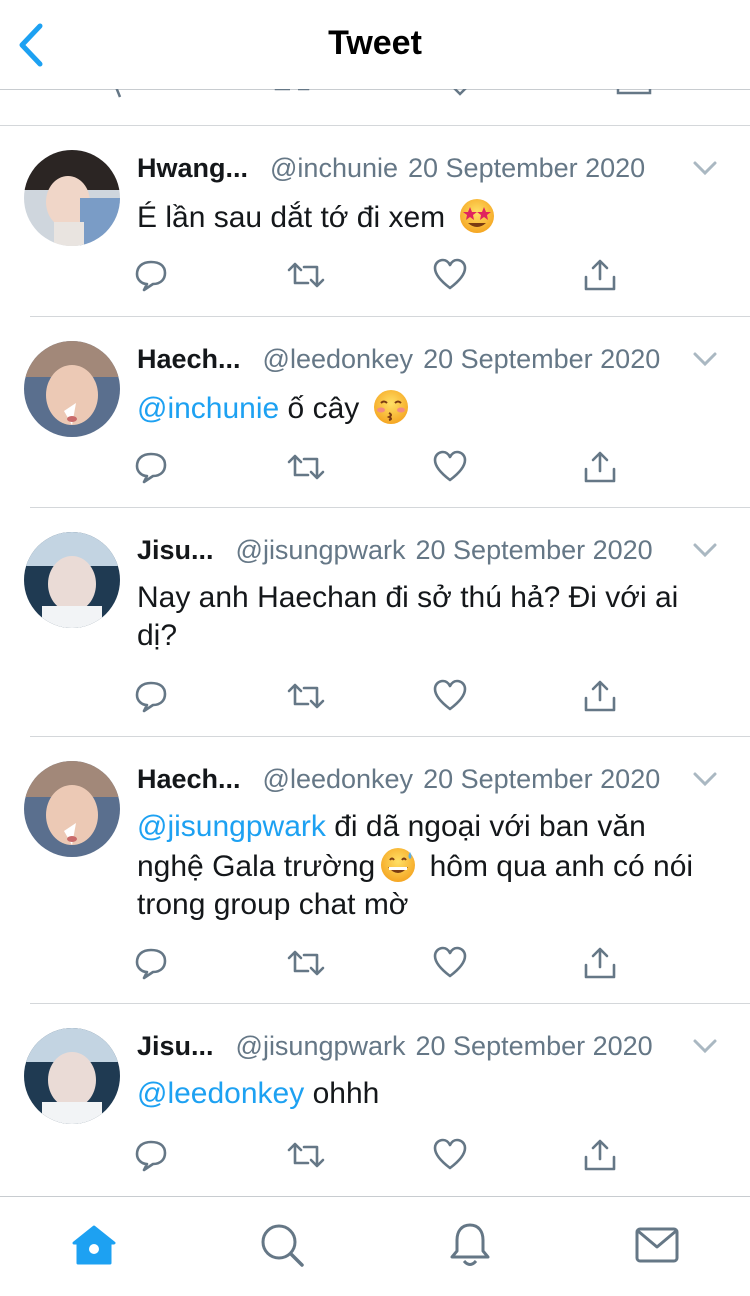 The width and height of the screenshot is (750, 1296). I want to click on page-title: Tweet, so click(375, 43).